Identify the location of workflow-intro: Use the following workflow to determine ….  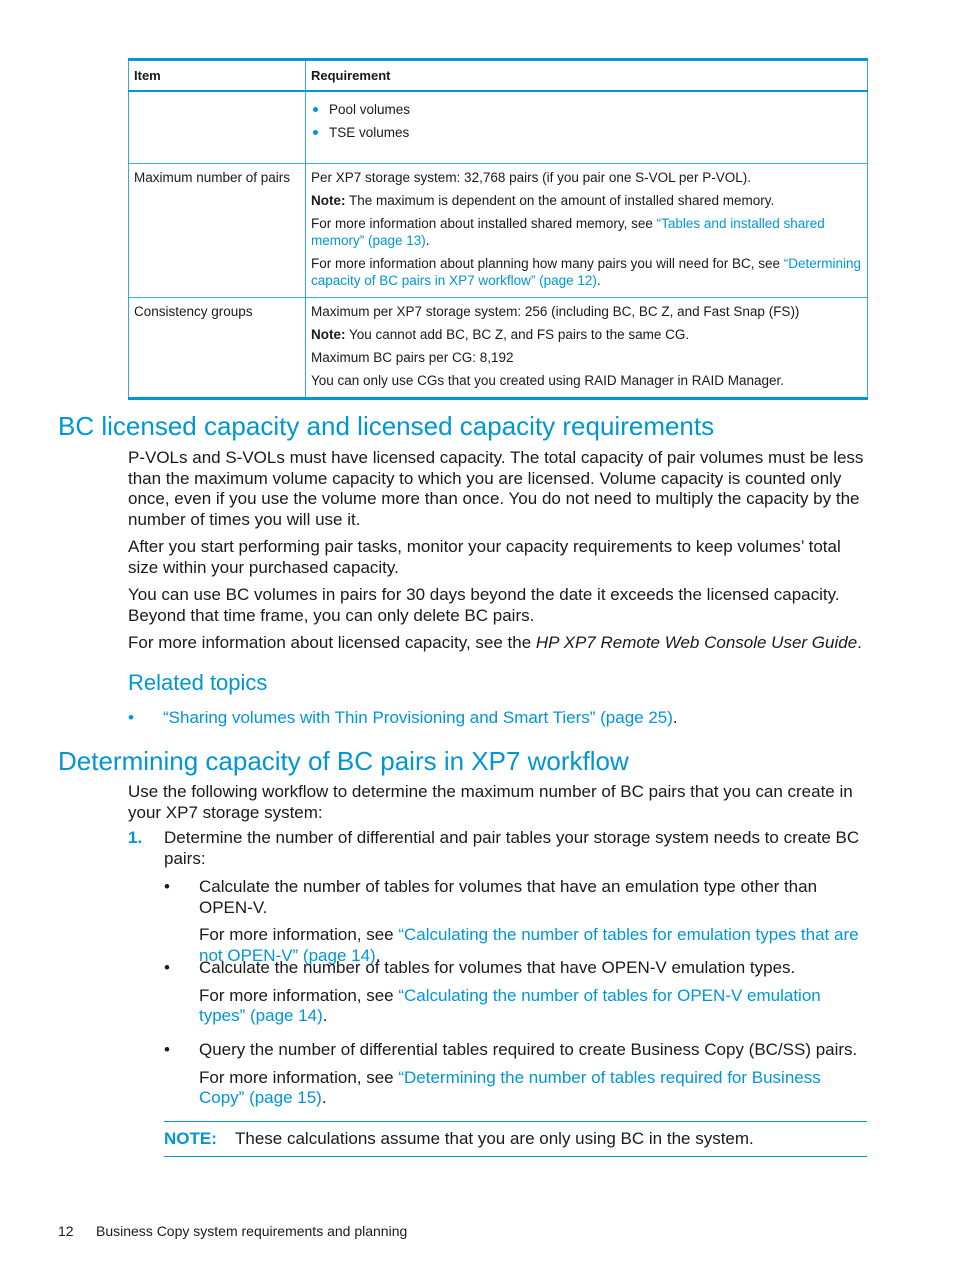
(499, 806).